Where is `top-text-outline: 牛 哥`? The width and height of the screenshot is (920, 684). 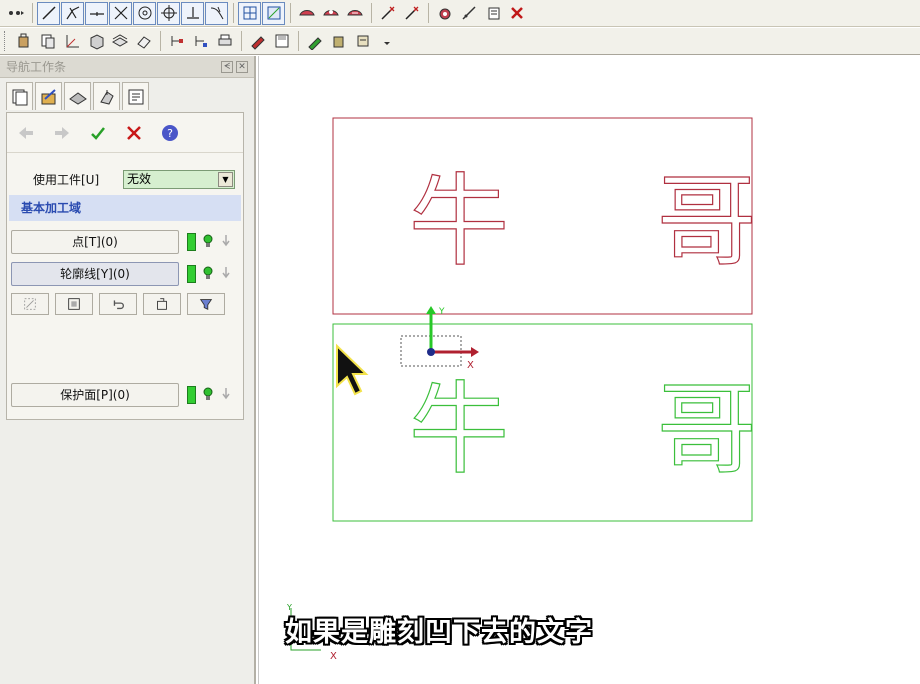
top-text-outline: 牛 哥 is located at coordinates (611, 221).